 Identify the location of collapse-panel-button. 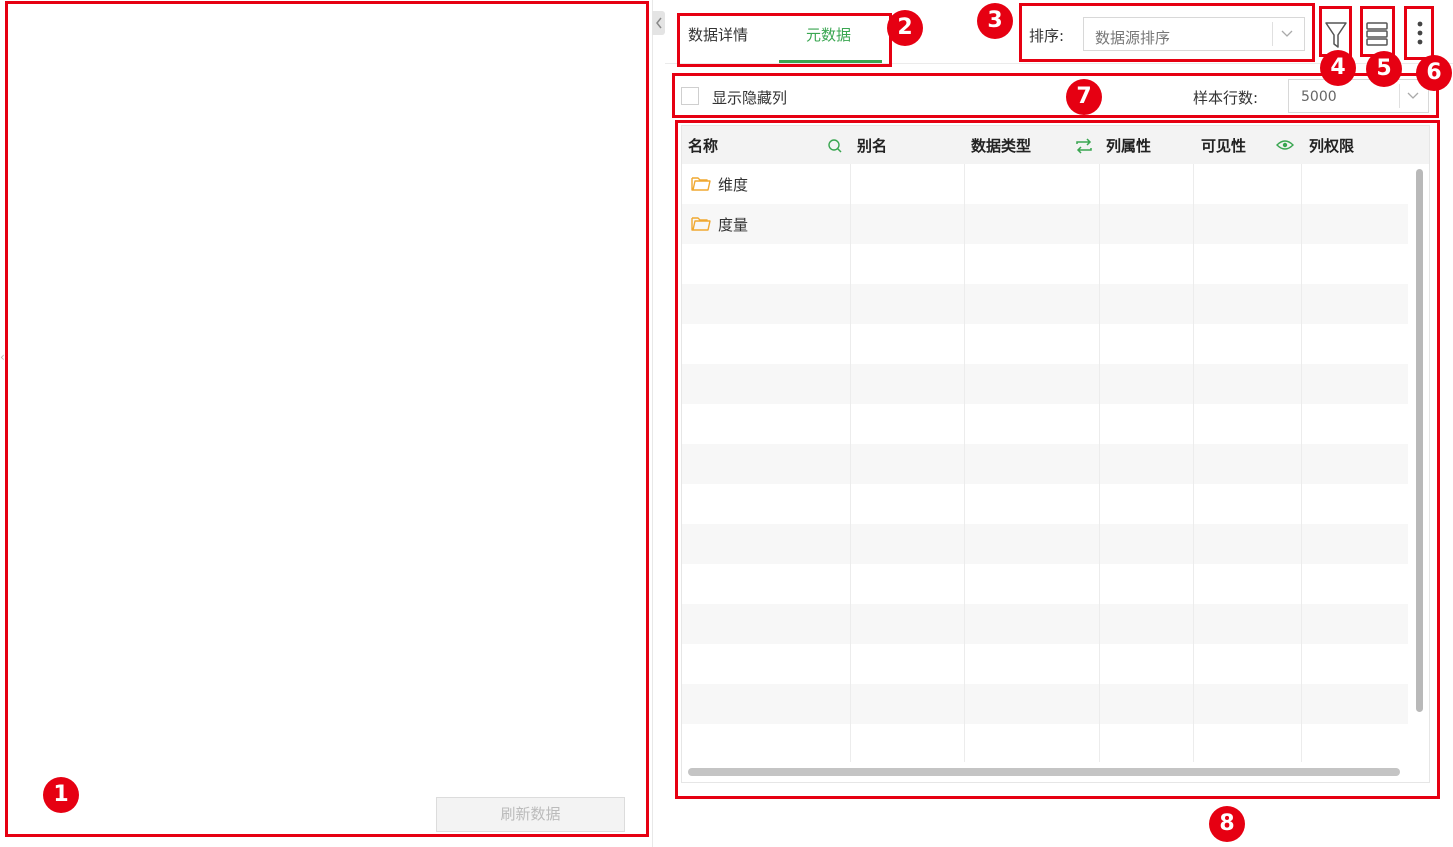
(658, 23).